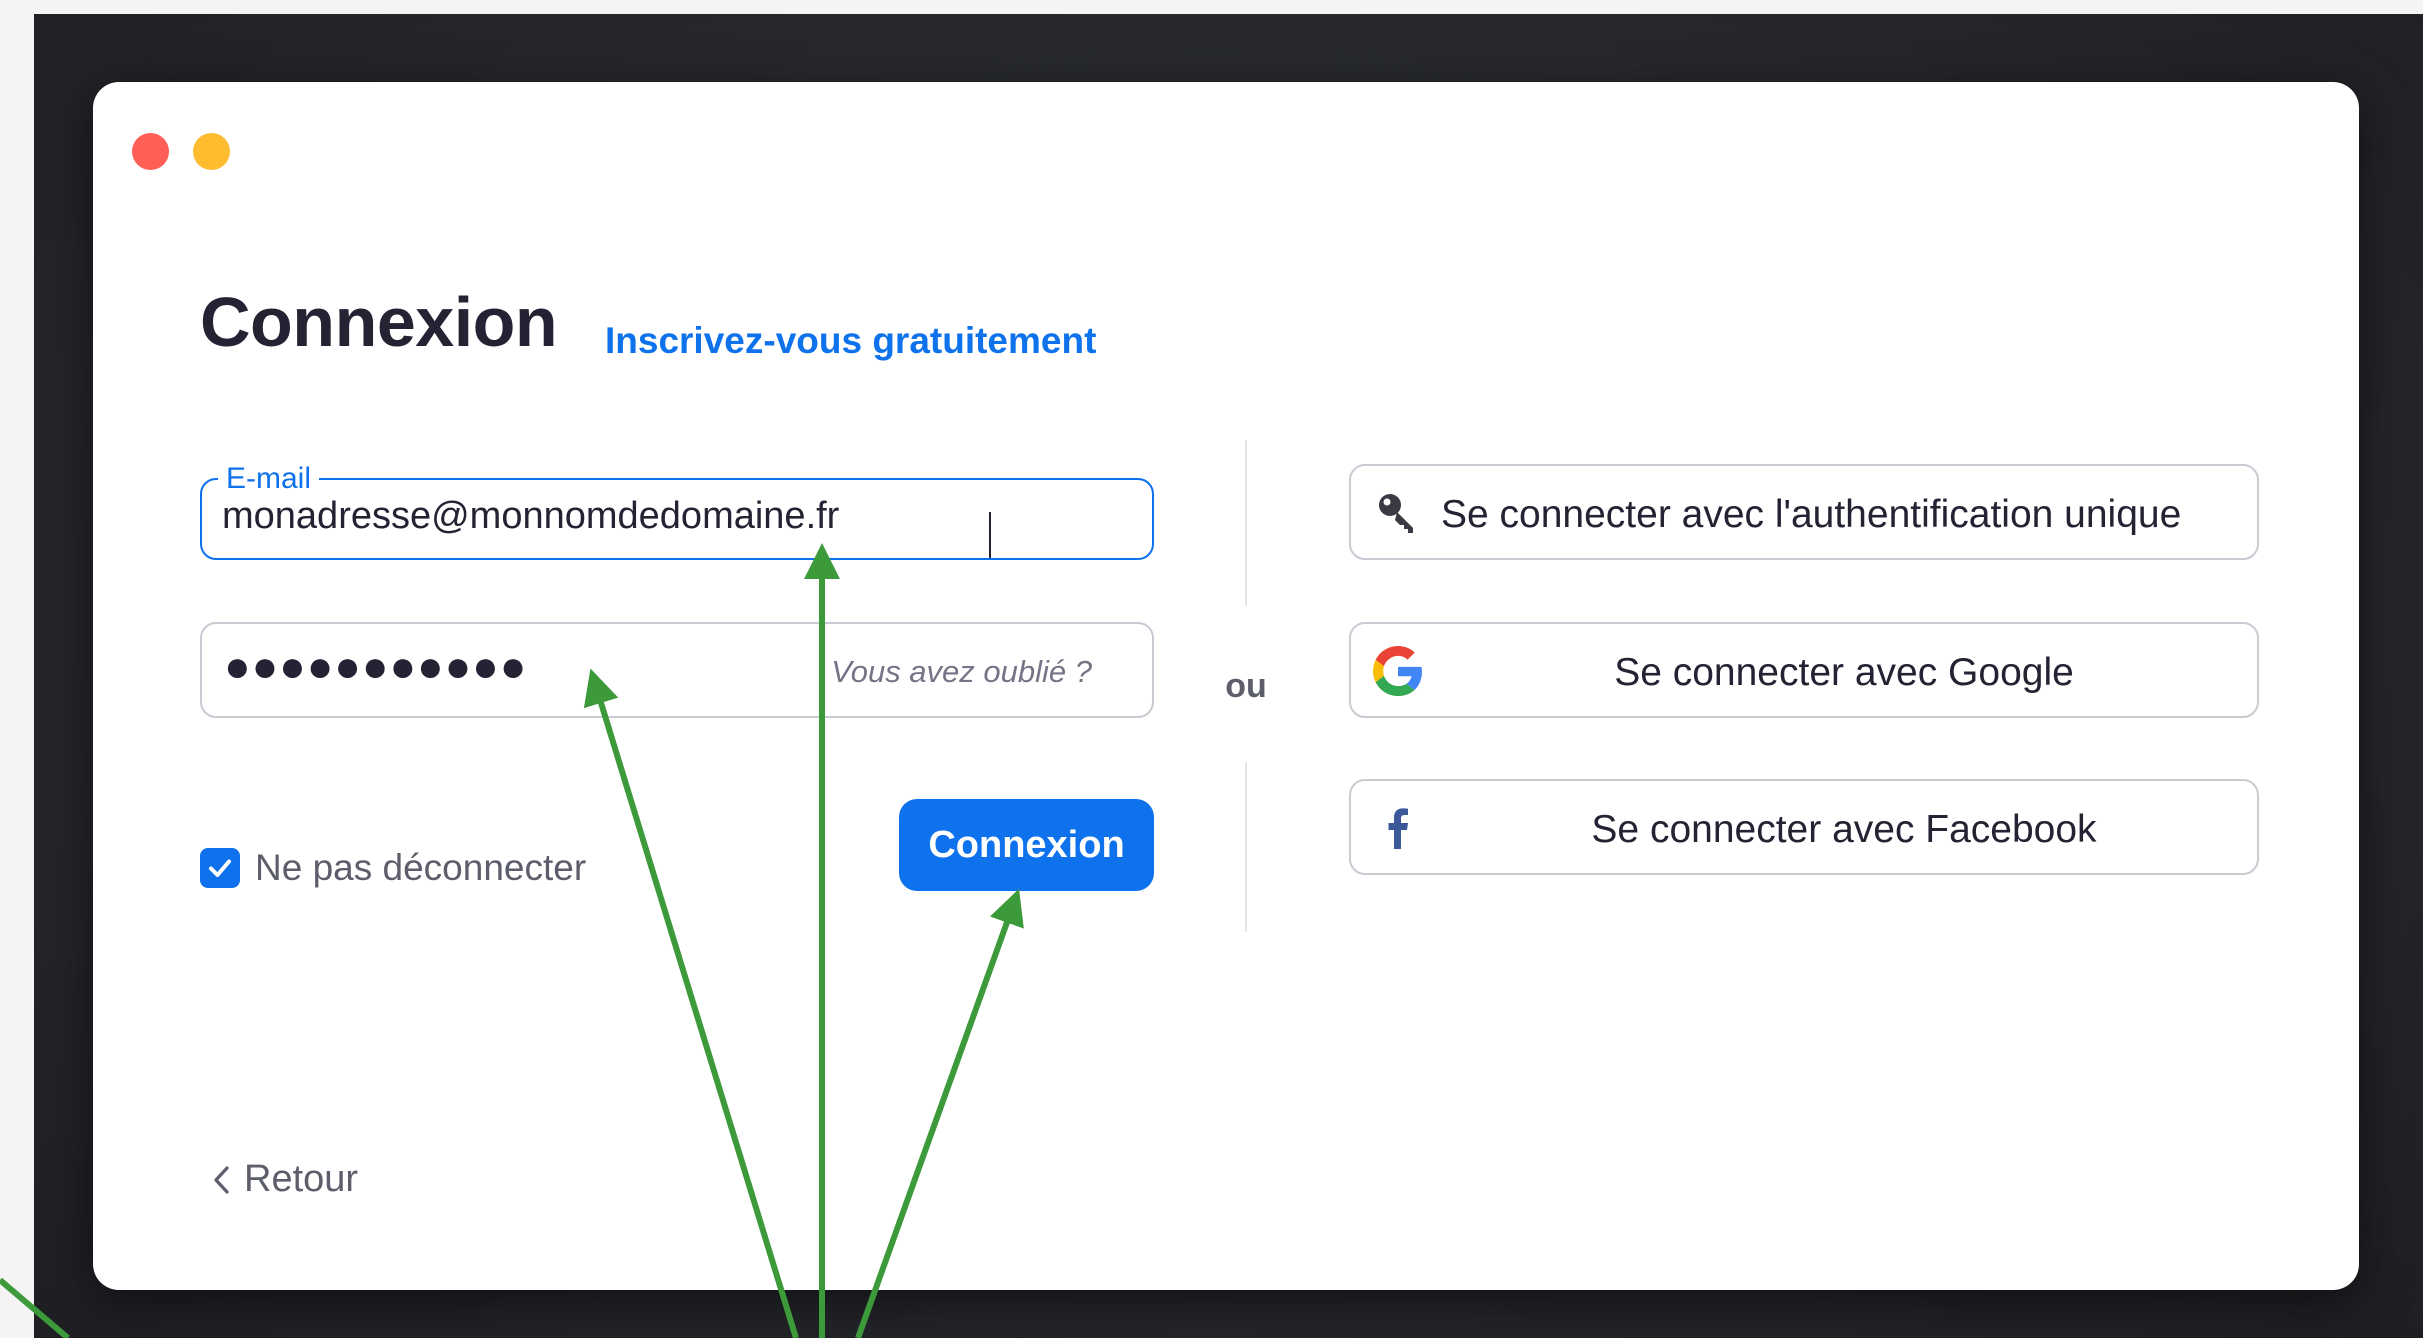 This screenshot has height=1338, width=2423. I want to click on google-login-label: Se connecter avec Google, so click(1844, 672).